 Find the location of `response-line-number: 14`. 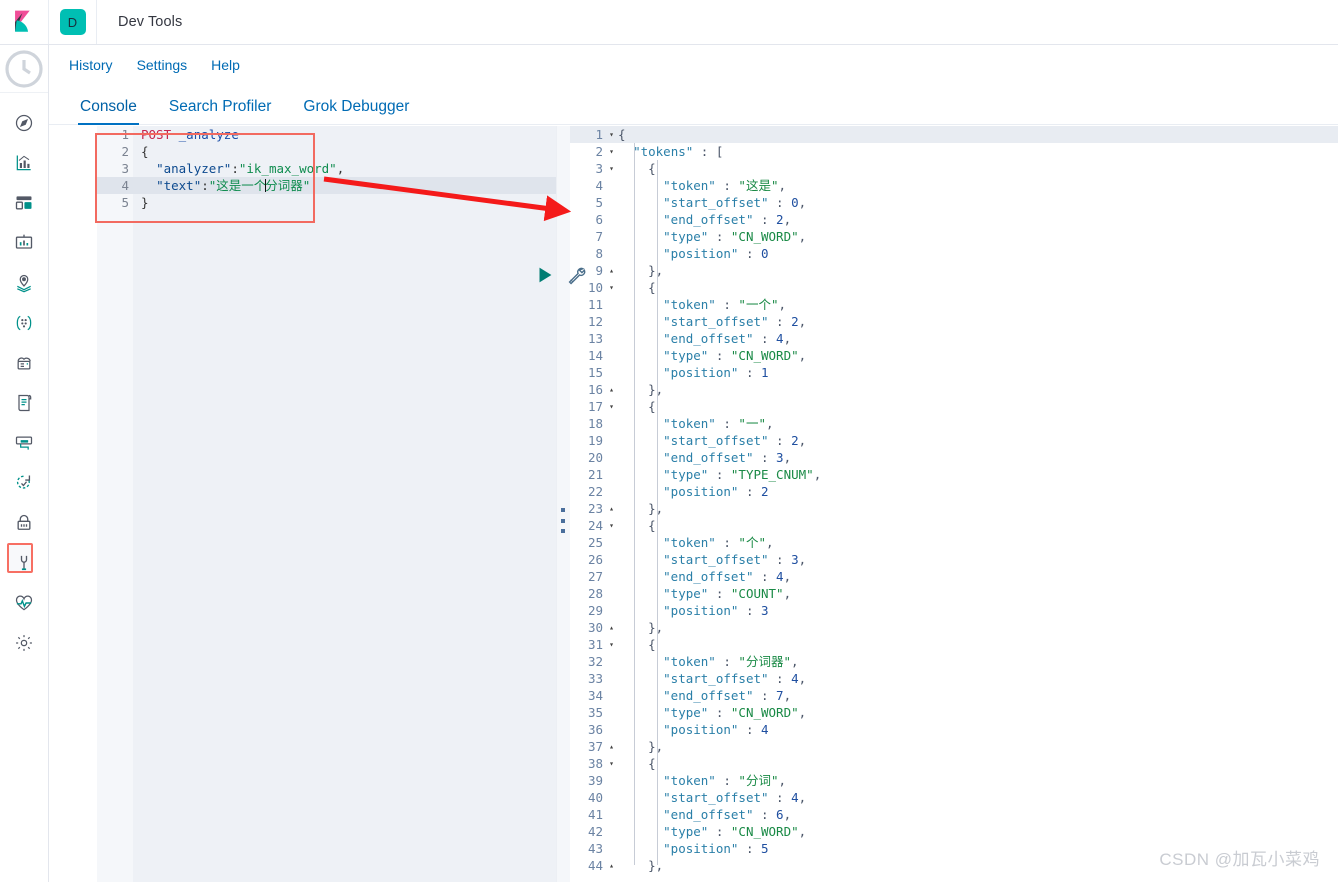

response-line-number: 14 is located at coordinates (595, 355).